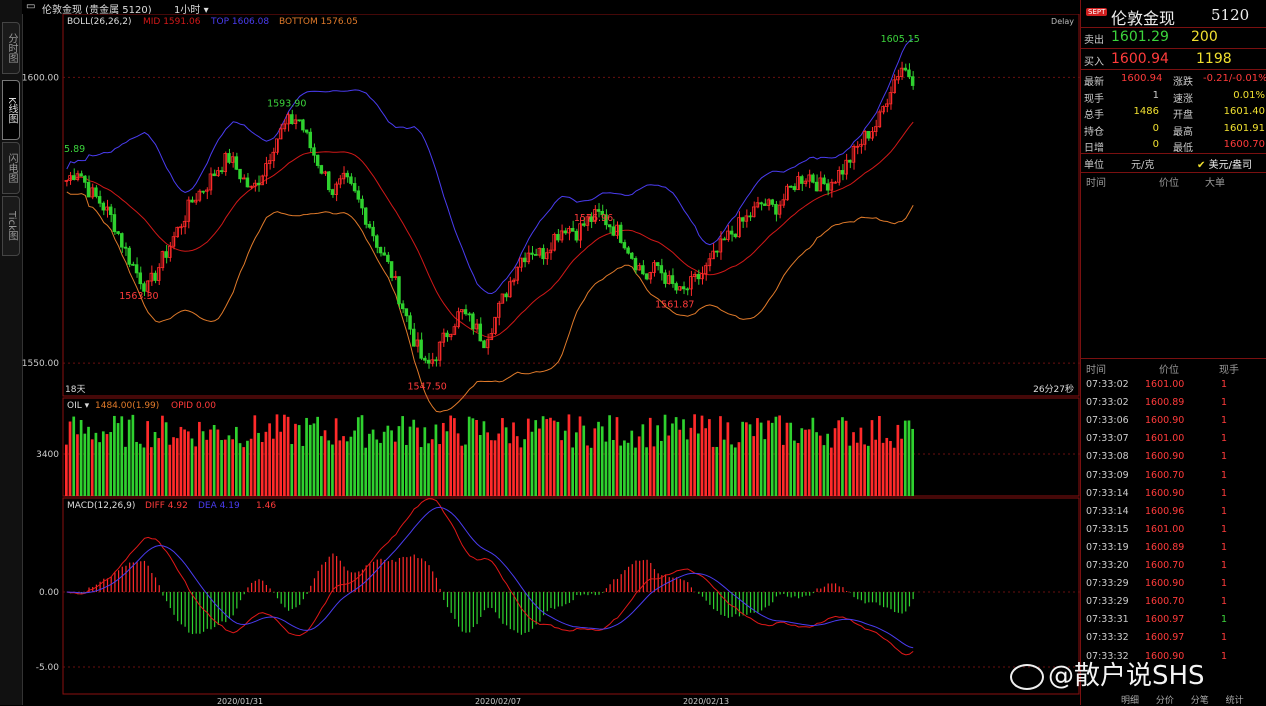 Image resolution: width=1266 pixels, height=706 pixels. Describe the element at coordinates (1173, 38) in the screenshot. I see `sell-row: 卖出 1601.29 200` at that location.